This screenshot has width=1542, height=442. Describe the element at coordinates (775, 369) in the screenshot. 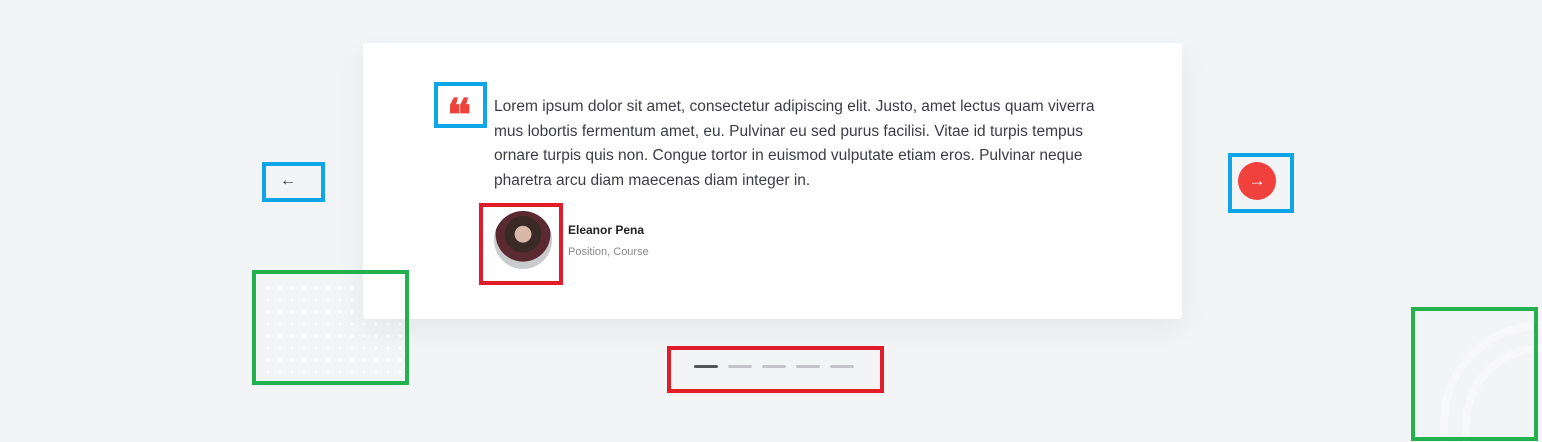

I see `annotation-box` at that location.